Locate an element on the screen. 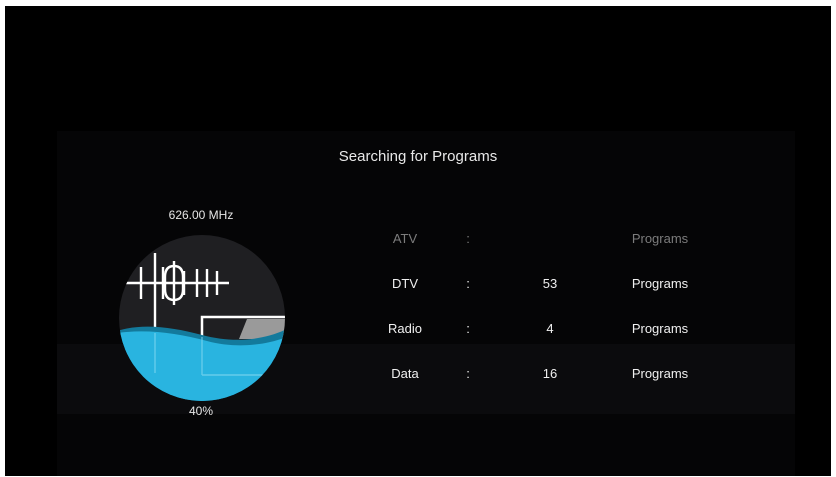 The image size is (836, 477). progress-percent: 40% is located at coordinates (201, 411).